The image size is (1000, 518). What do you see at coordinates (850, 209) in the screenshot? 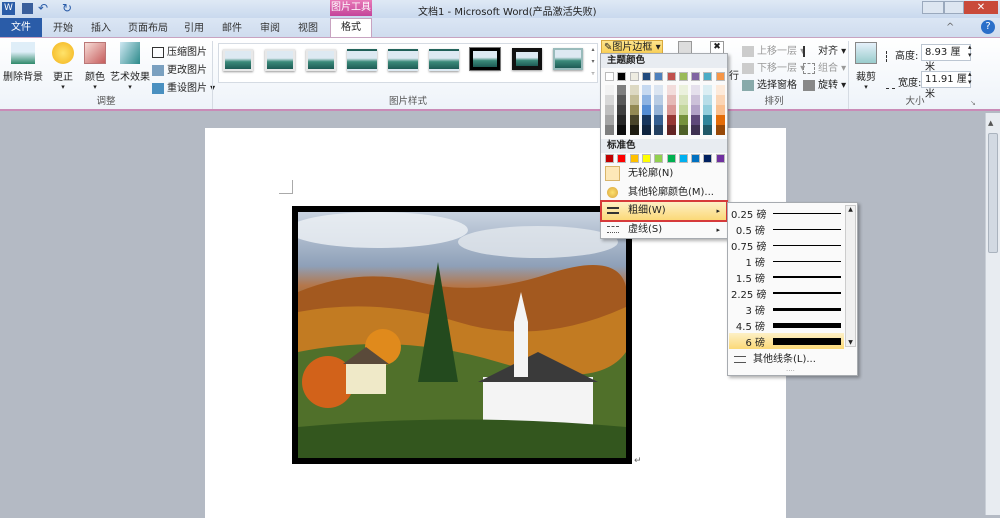
I see `scroll-up-icon: ▲` at bounding box center [850, 209].